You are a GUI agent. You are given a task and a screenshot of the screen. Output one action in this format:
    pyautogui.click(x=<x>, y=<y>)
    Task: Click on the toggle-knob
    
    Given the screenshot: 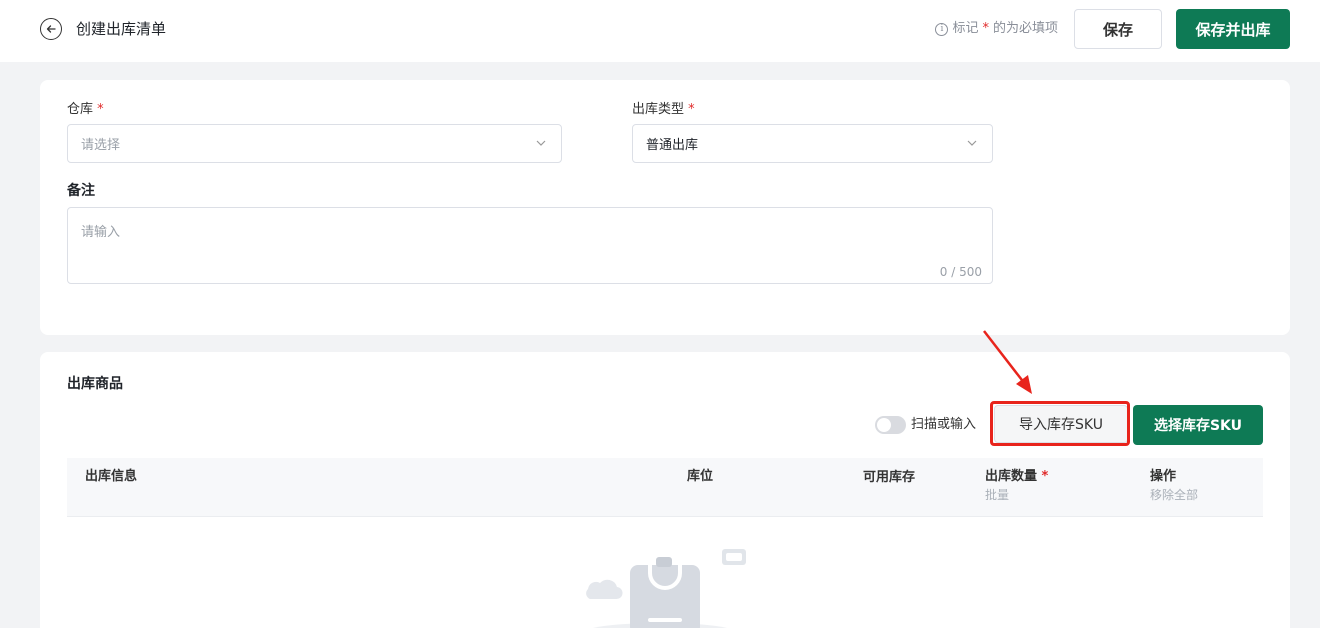 What is the action you would take?
    pyautogui.click(x=884, y=425)
    